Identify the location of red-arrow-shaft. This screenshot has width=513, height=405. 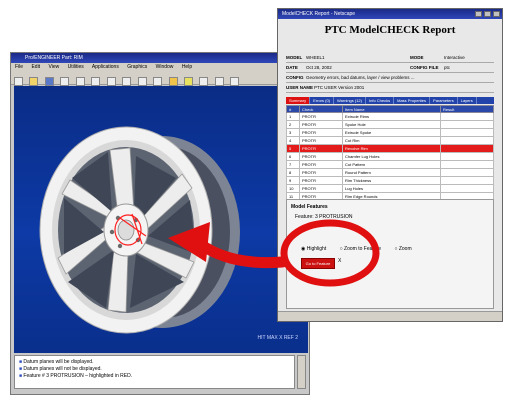
(241, 253).